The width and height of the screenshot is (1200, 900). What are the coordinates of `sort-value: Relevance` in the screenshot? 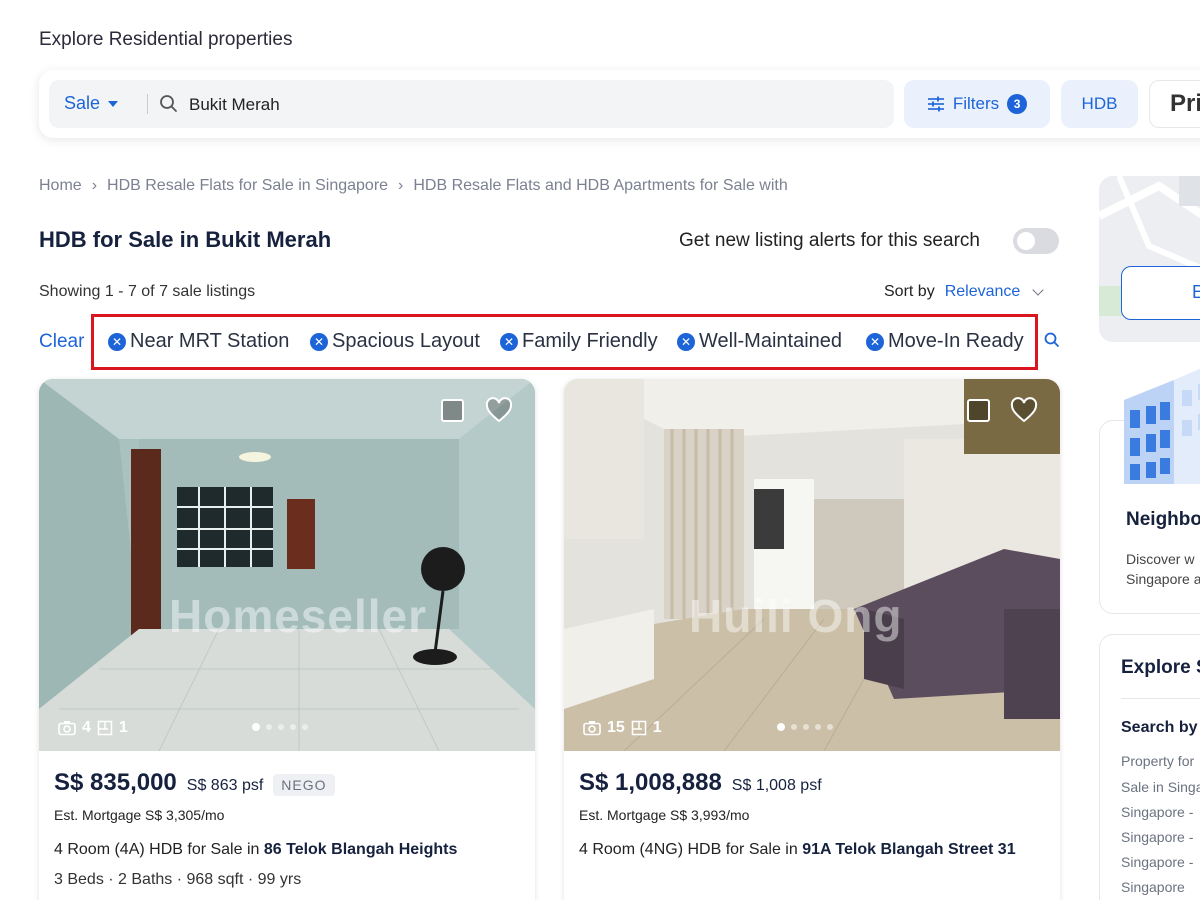 It's located at (982, 291).